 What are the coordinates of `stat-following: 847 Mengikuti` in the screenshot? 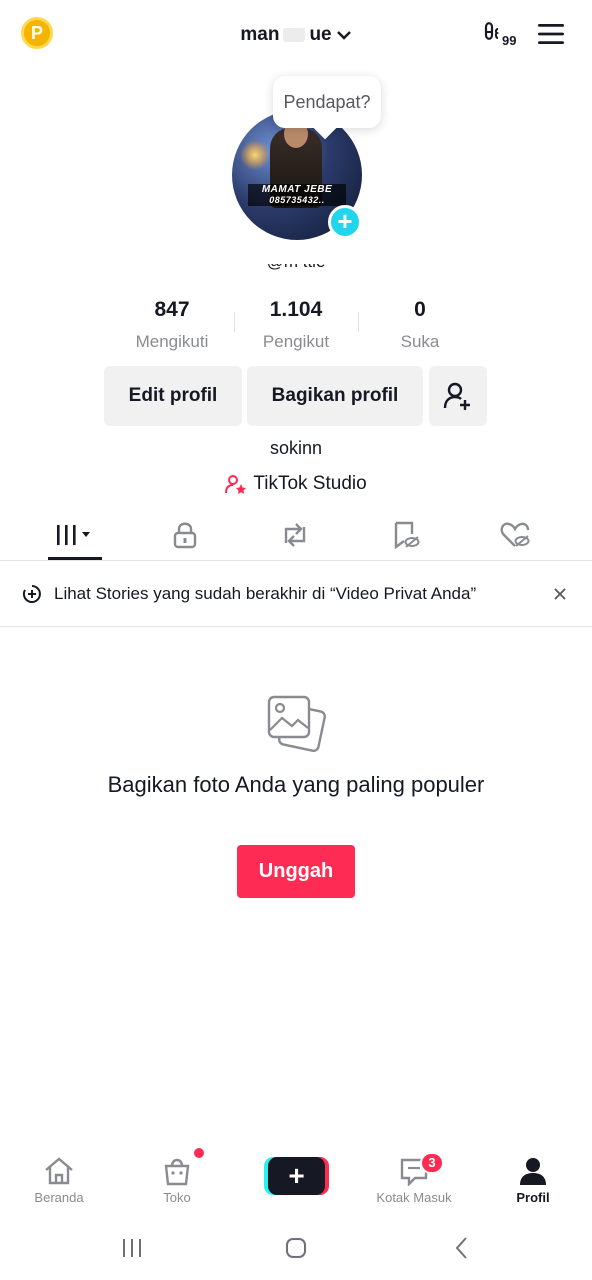 It's located at (172, 325).